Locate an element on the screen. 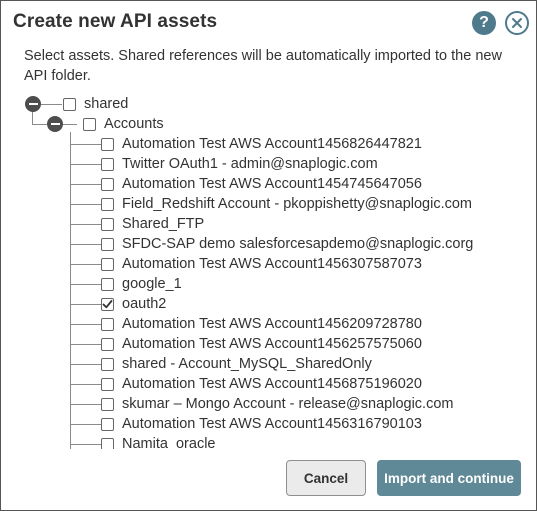 This screenshot has width=537, height=511. tree-item: Automation Test AWS Account1456875196020 is located at coordinates (261, 384).